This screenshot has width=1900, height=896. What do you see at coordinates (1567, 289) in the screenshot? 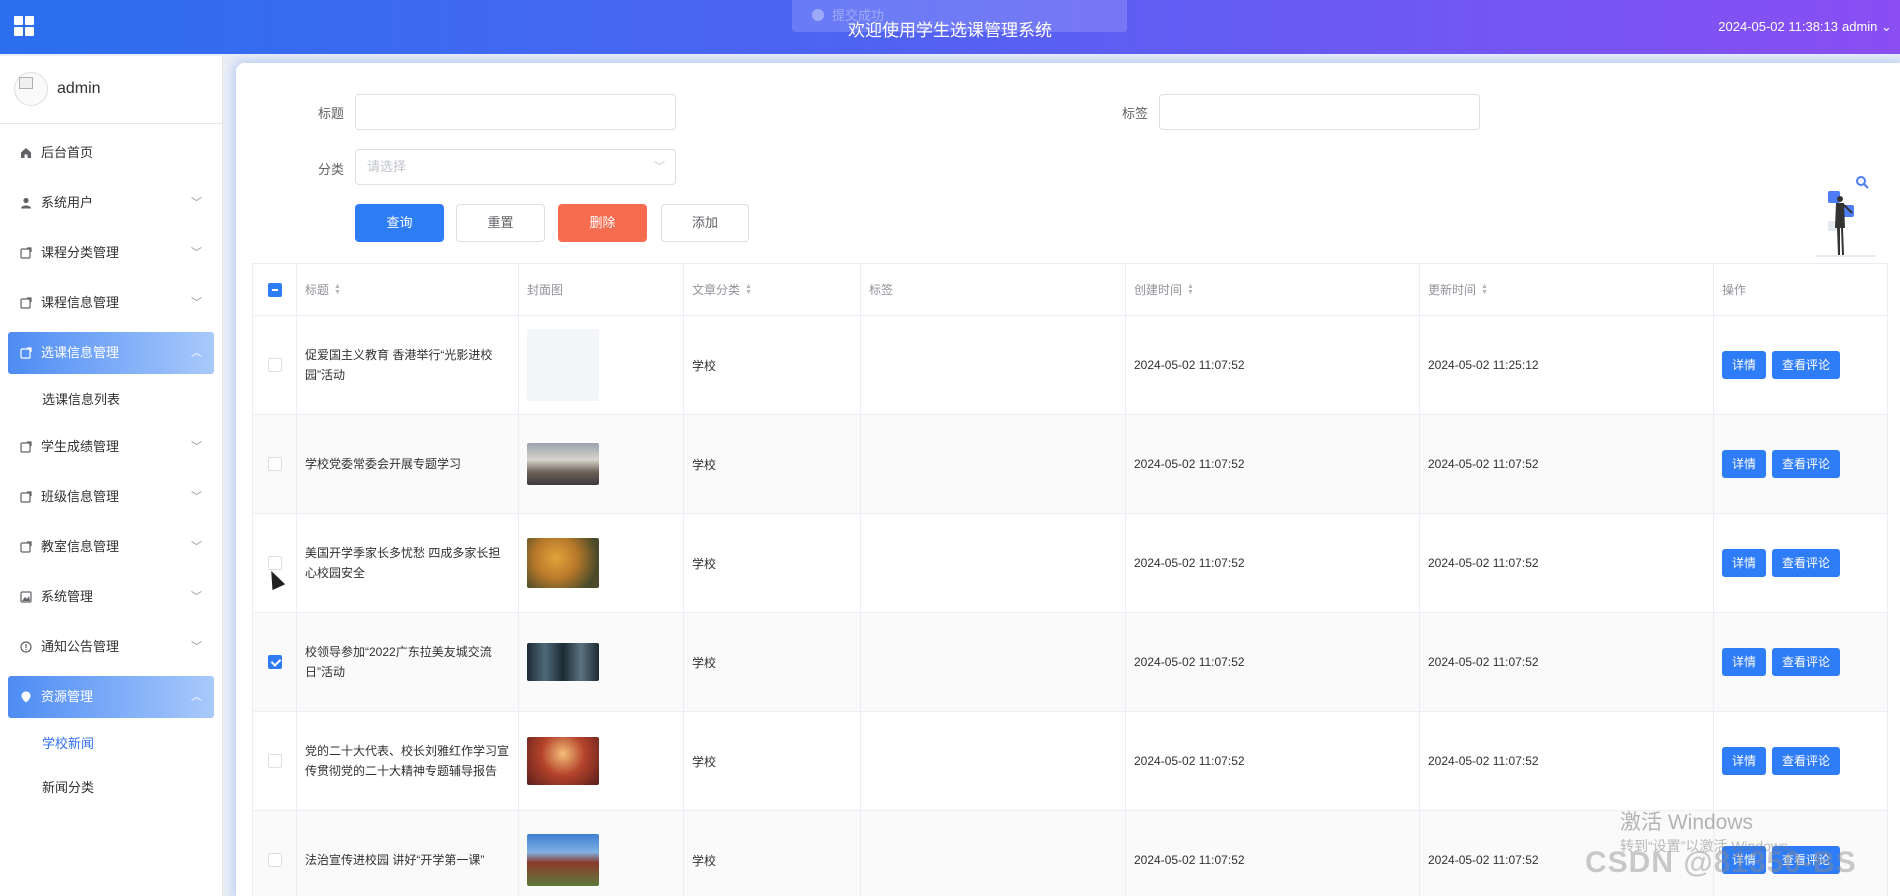
I see `column-header-updated: 更新时间 ▲ ▼` at bounding box center [1567, 289].